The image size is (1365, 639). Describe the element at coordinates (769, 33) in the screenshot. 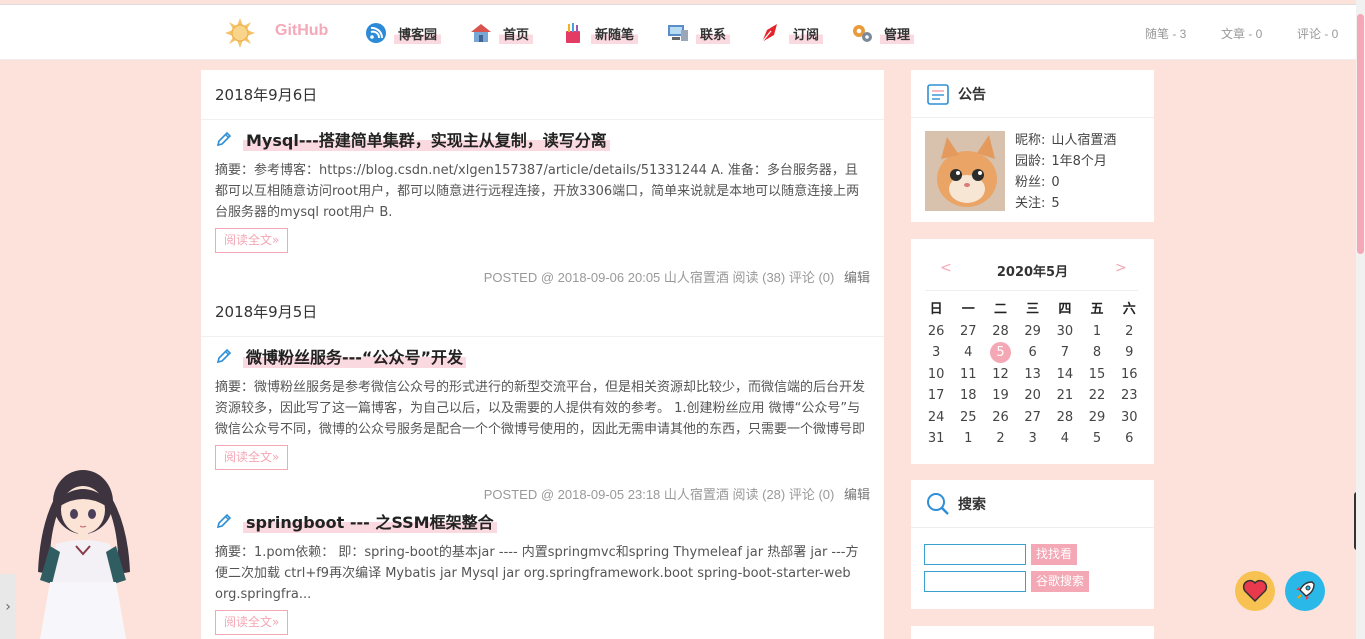

I see `pen-nib-icon` at that location.